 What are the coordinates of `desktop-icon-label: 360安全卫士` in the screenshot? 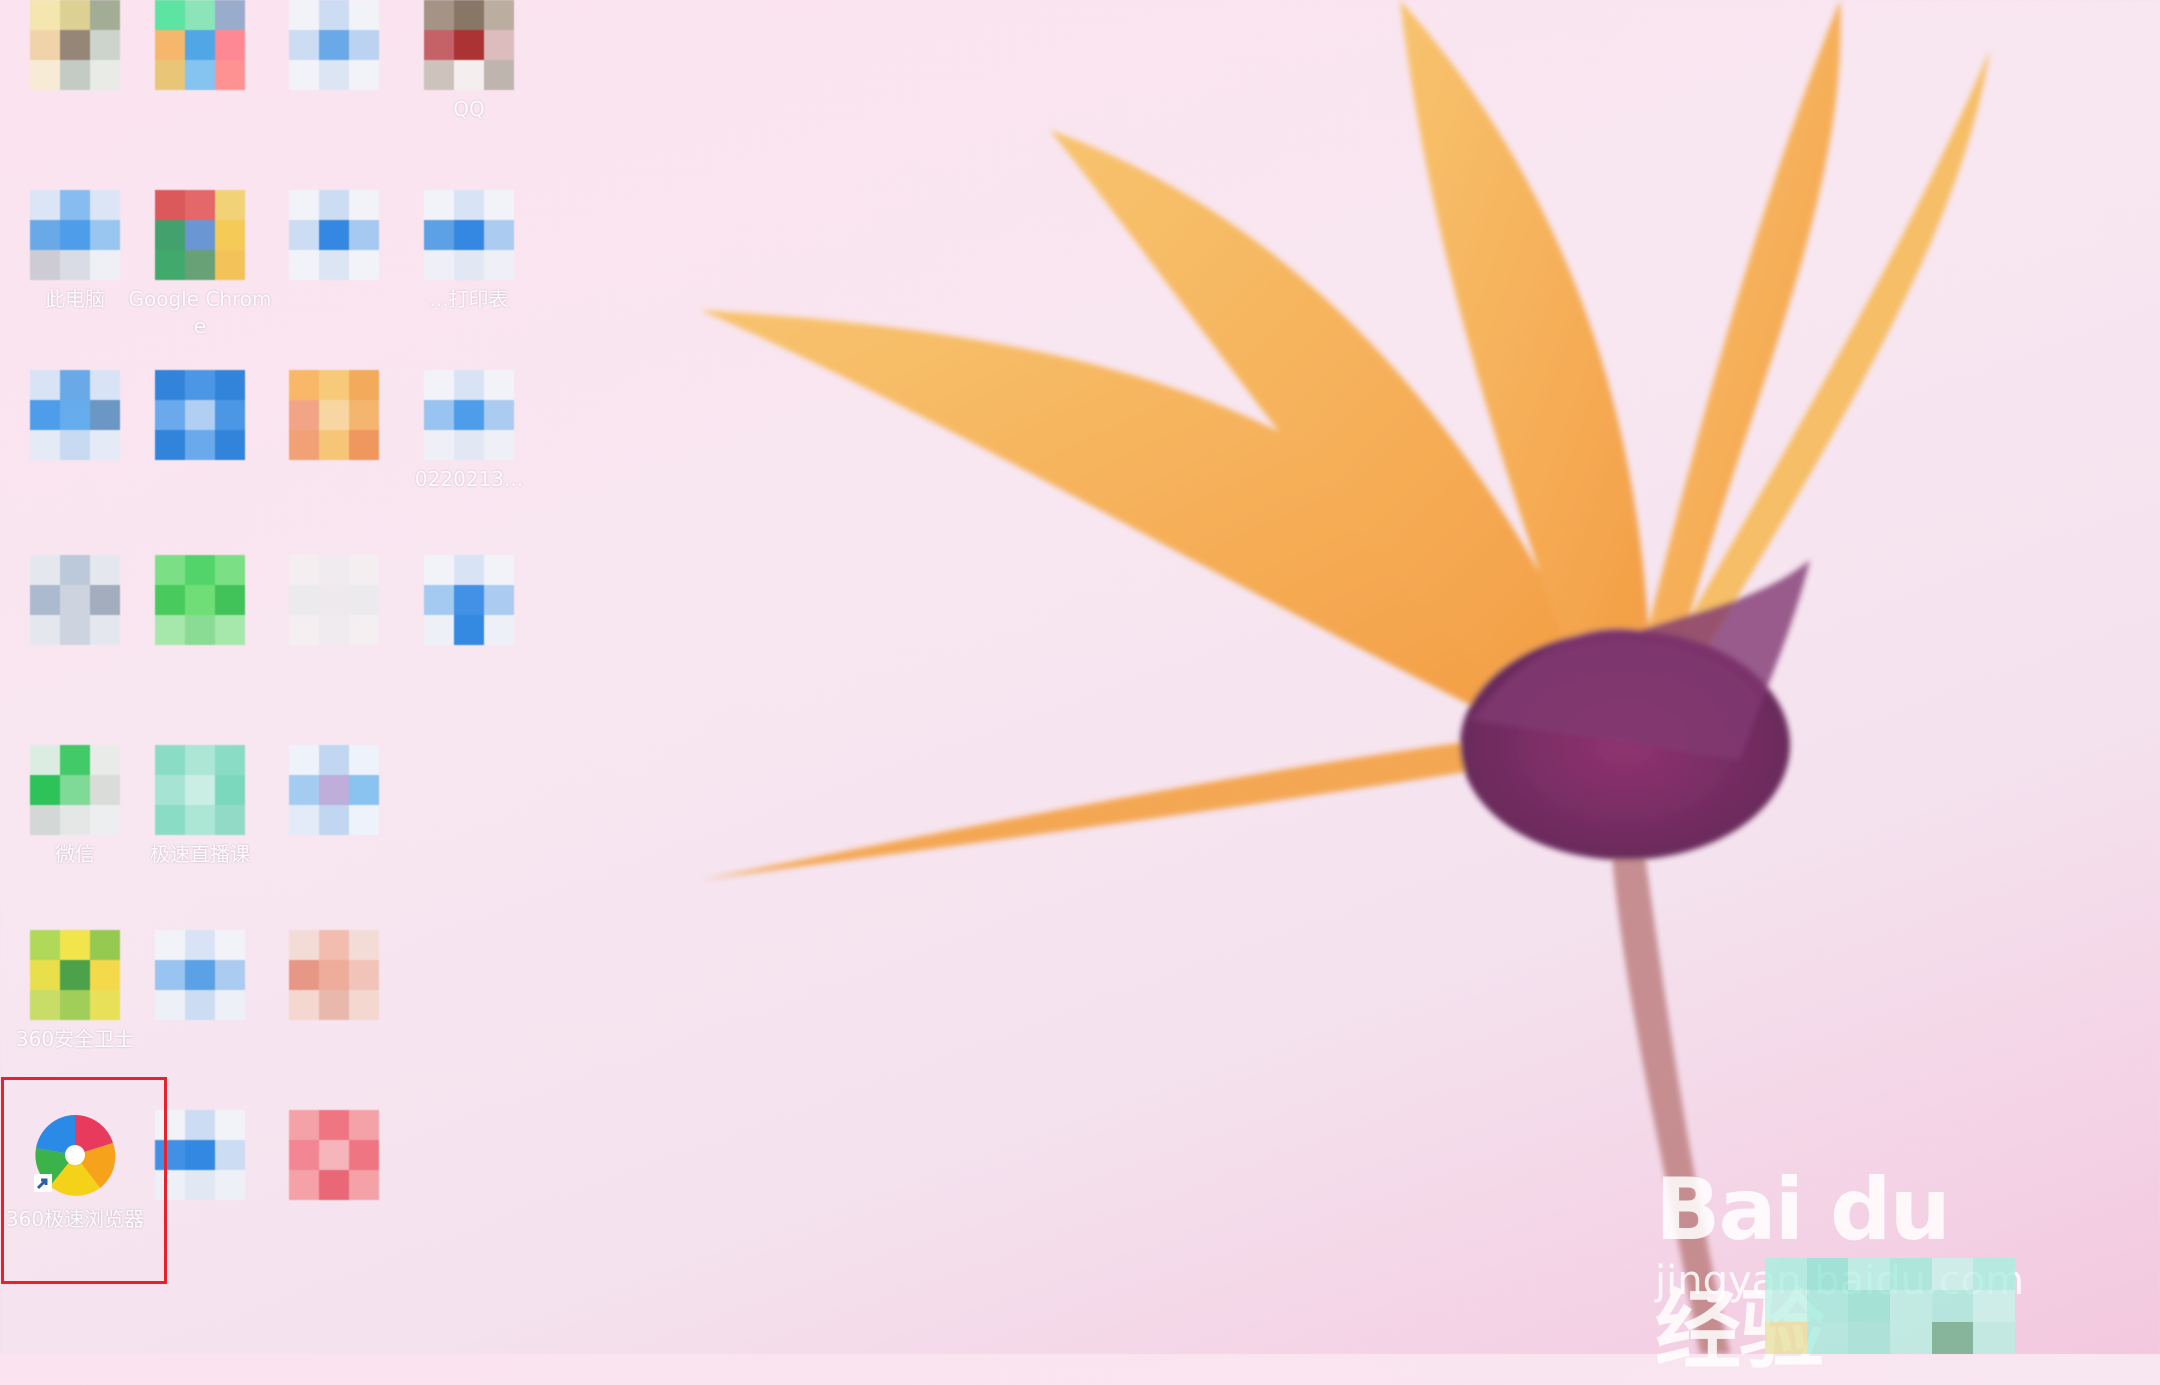 It's located at (75, 1039).